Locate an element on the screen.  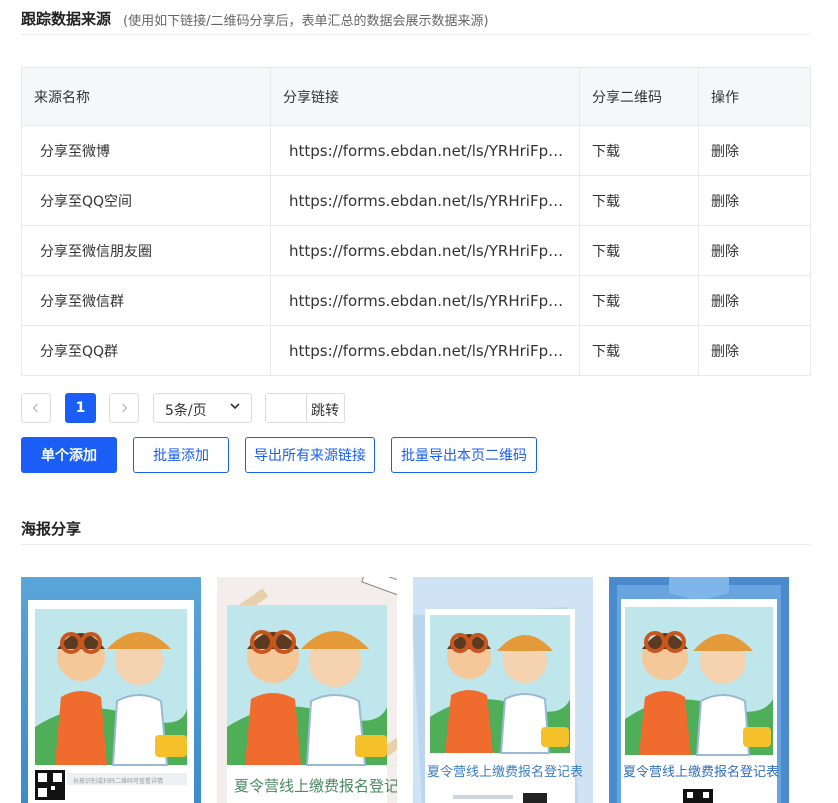
prev-page-button is located at coordinates (36, 408).